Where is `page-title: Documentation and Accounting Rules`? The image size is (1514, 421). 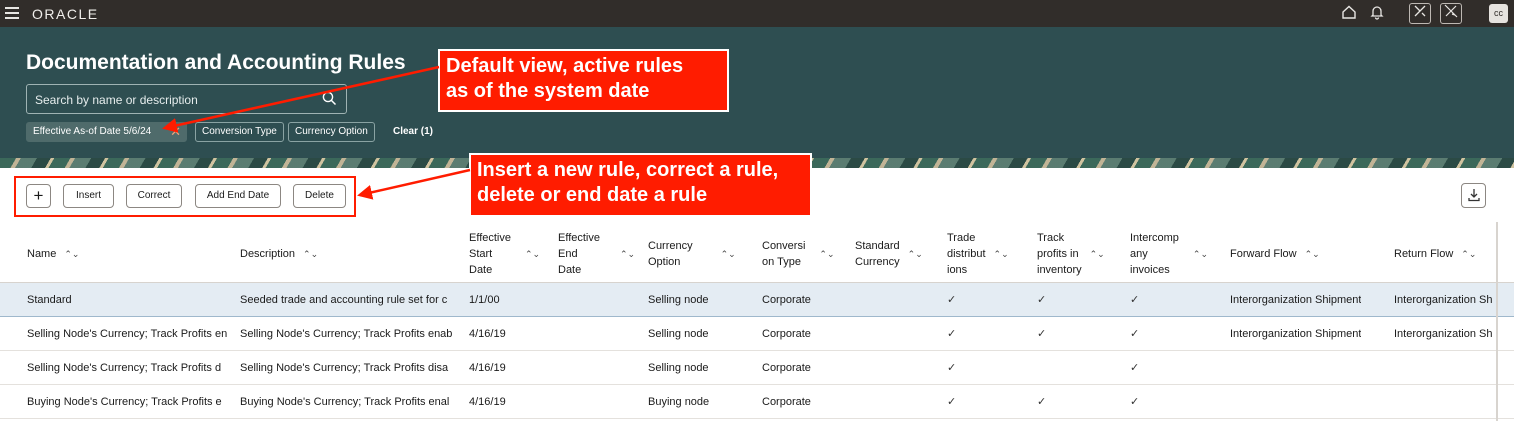 page-title: Documentation and Accounting Rules is located at coordinates (216, 62).